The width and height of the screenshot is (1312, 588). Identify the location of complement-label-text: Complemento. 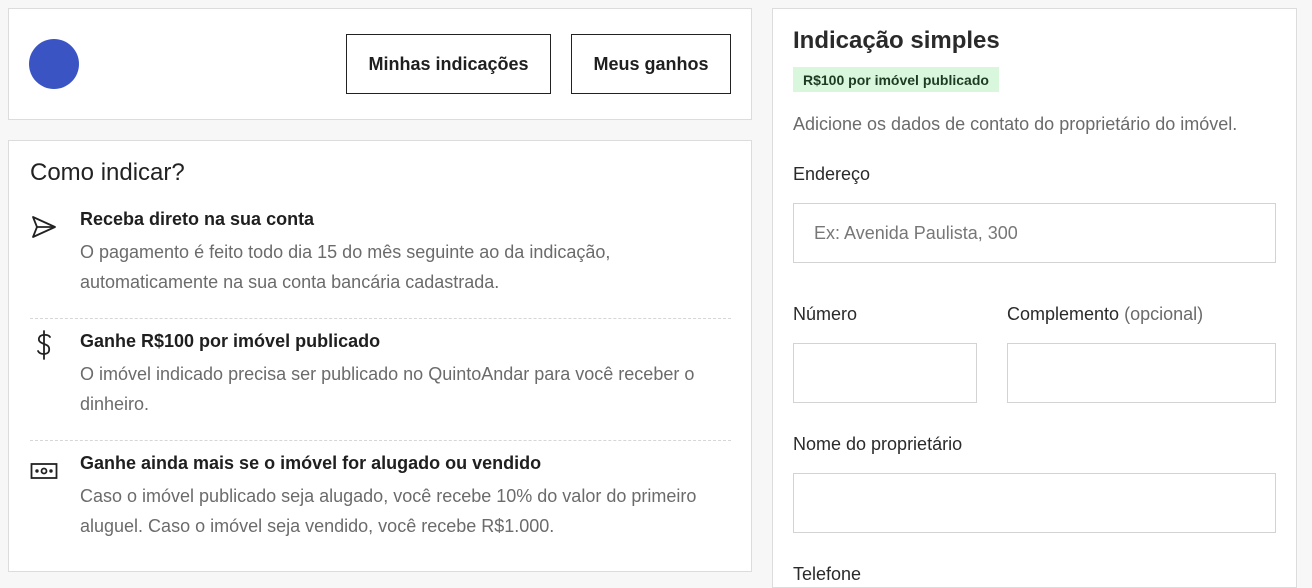
(1063, 314).